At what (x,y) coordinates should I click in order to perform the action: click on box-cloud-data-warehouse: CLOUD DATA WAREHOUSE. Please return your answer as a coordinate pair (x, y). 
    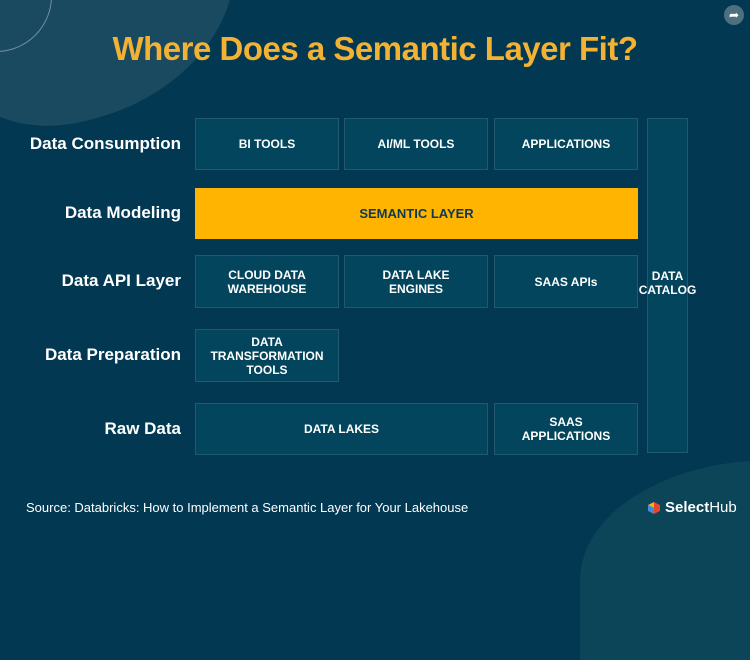
    Looking at the image, I should click on (267, 281).